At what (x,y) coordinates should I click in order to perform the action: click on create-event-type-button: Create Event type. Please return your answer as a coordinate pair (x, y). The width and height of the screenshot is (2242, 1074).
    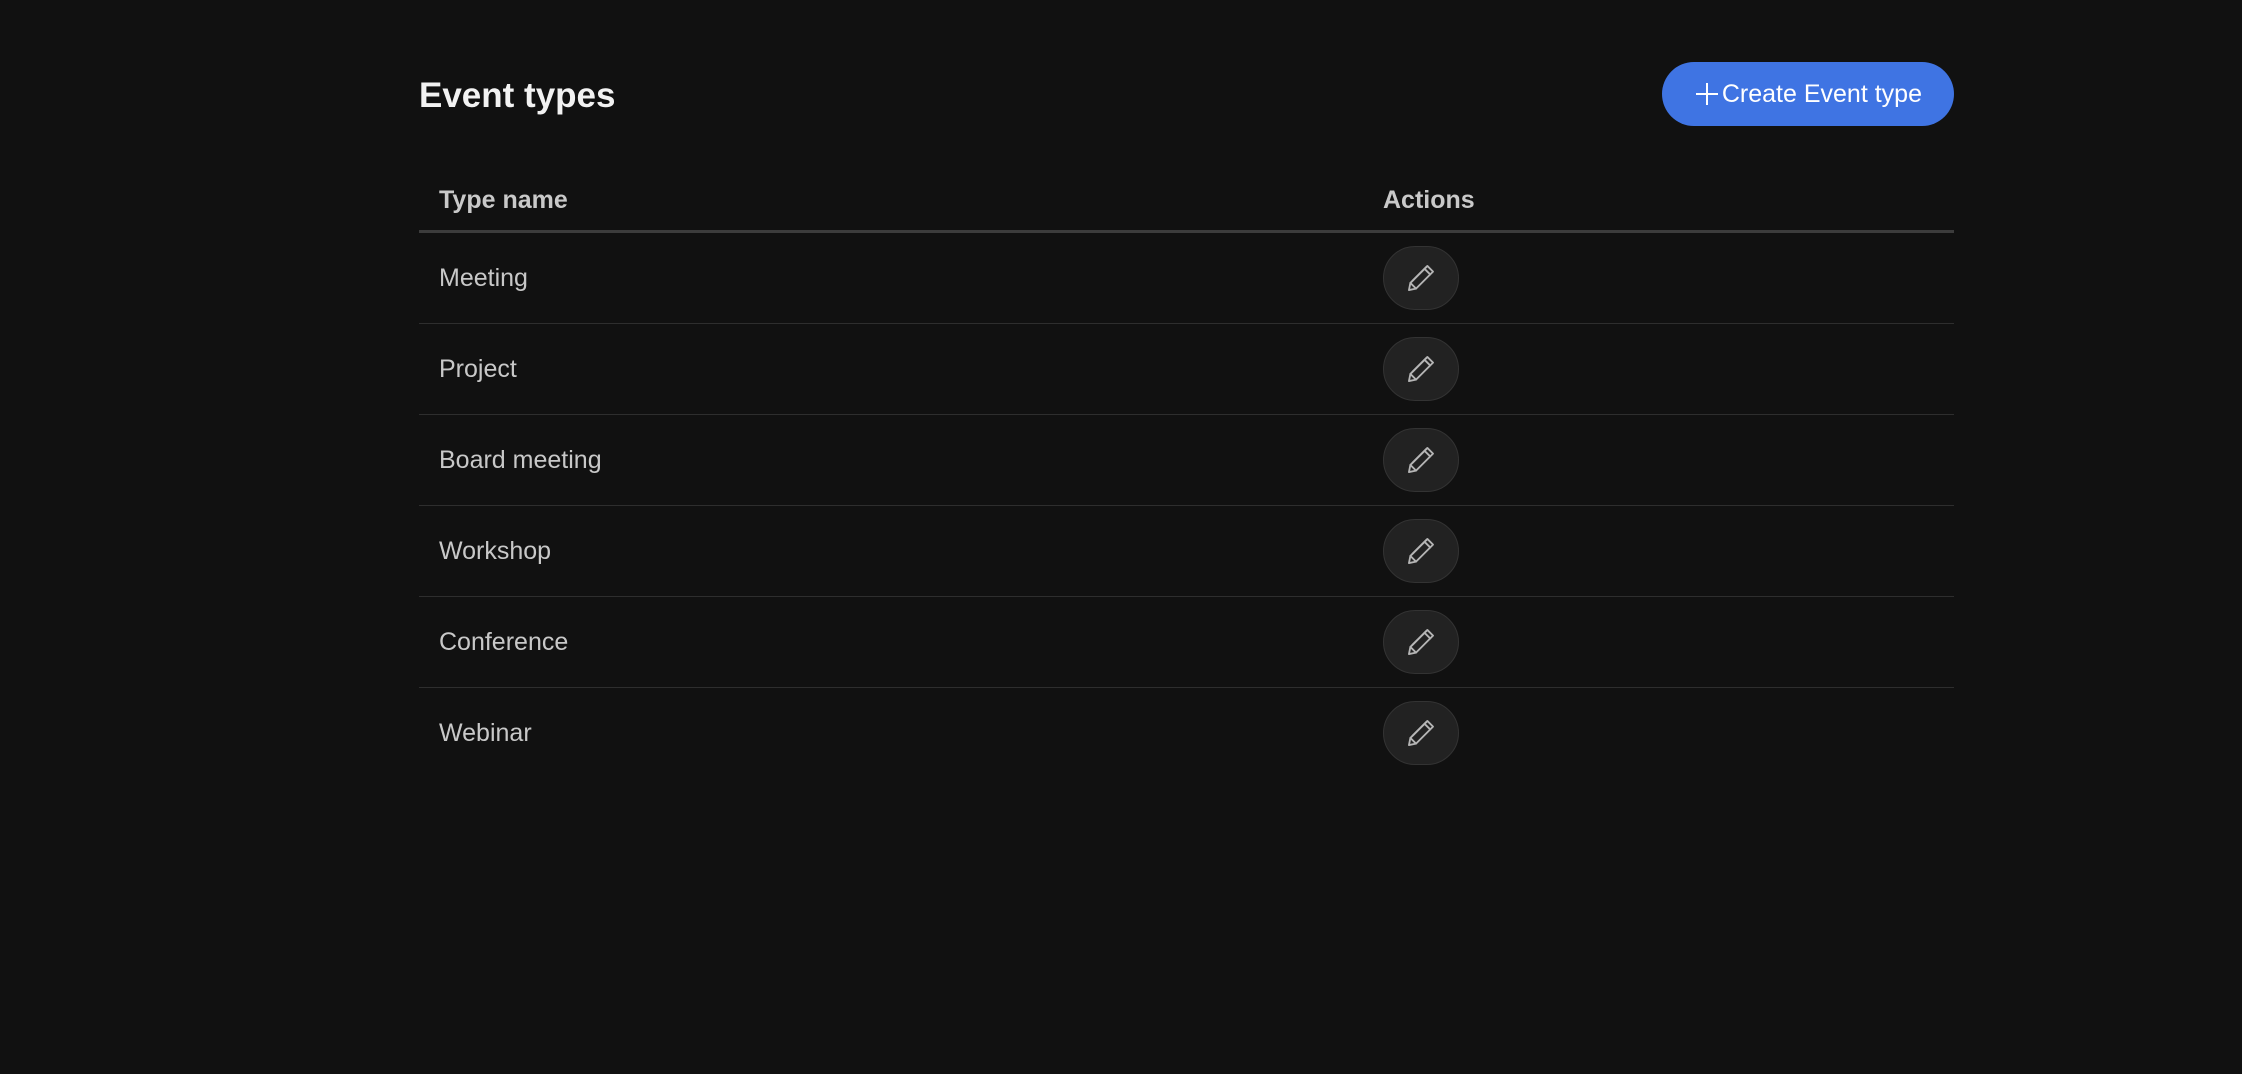
    Looking at the image, I should click on (1807, 94).